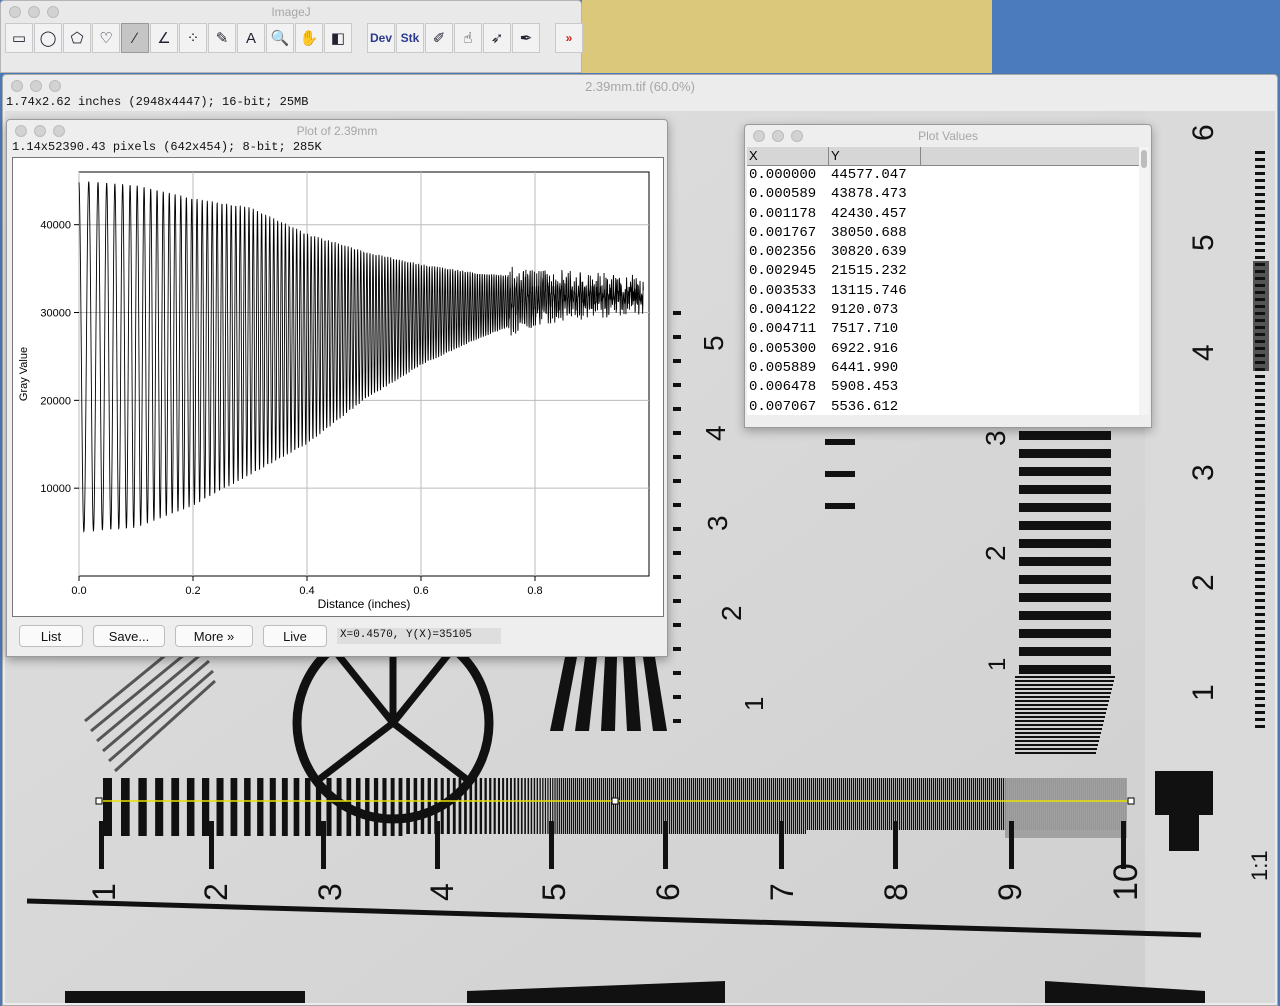 The width and height of the screenshot is (1280, 1006). Describe the element at coordinates (106, 38) in the screenshot. I see `freehand-tool: ♡` at that location.